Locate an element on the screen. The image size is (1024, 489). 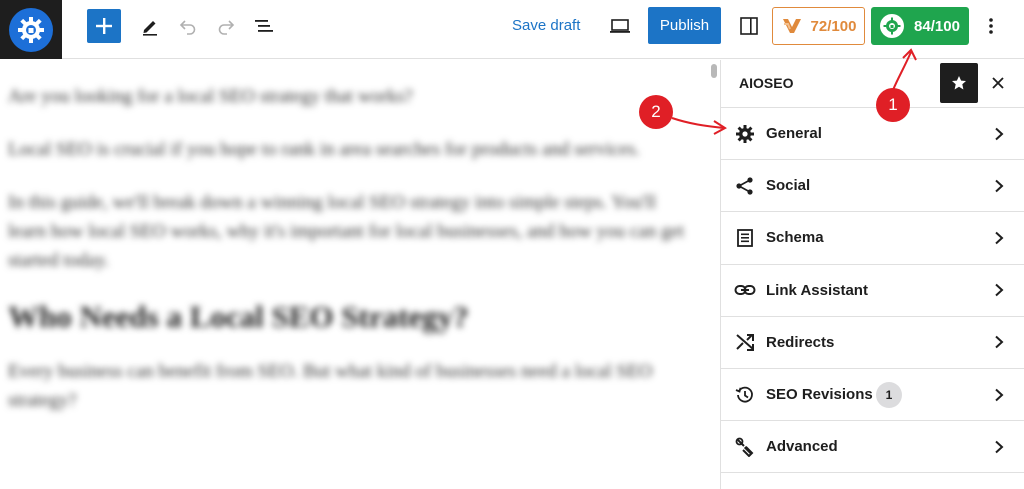
editor-heading: Who Needs a Local SEO Strategy? is located at coordinates (349, 317).